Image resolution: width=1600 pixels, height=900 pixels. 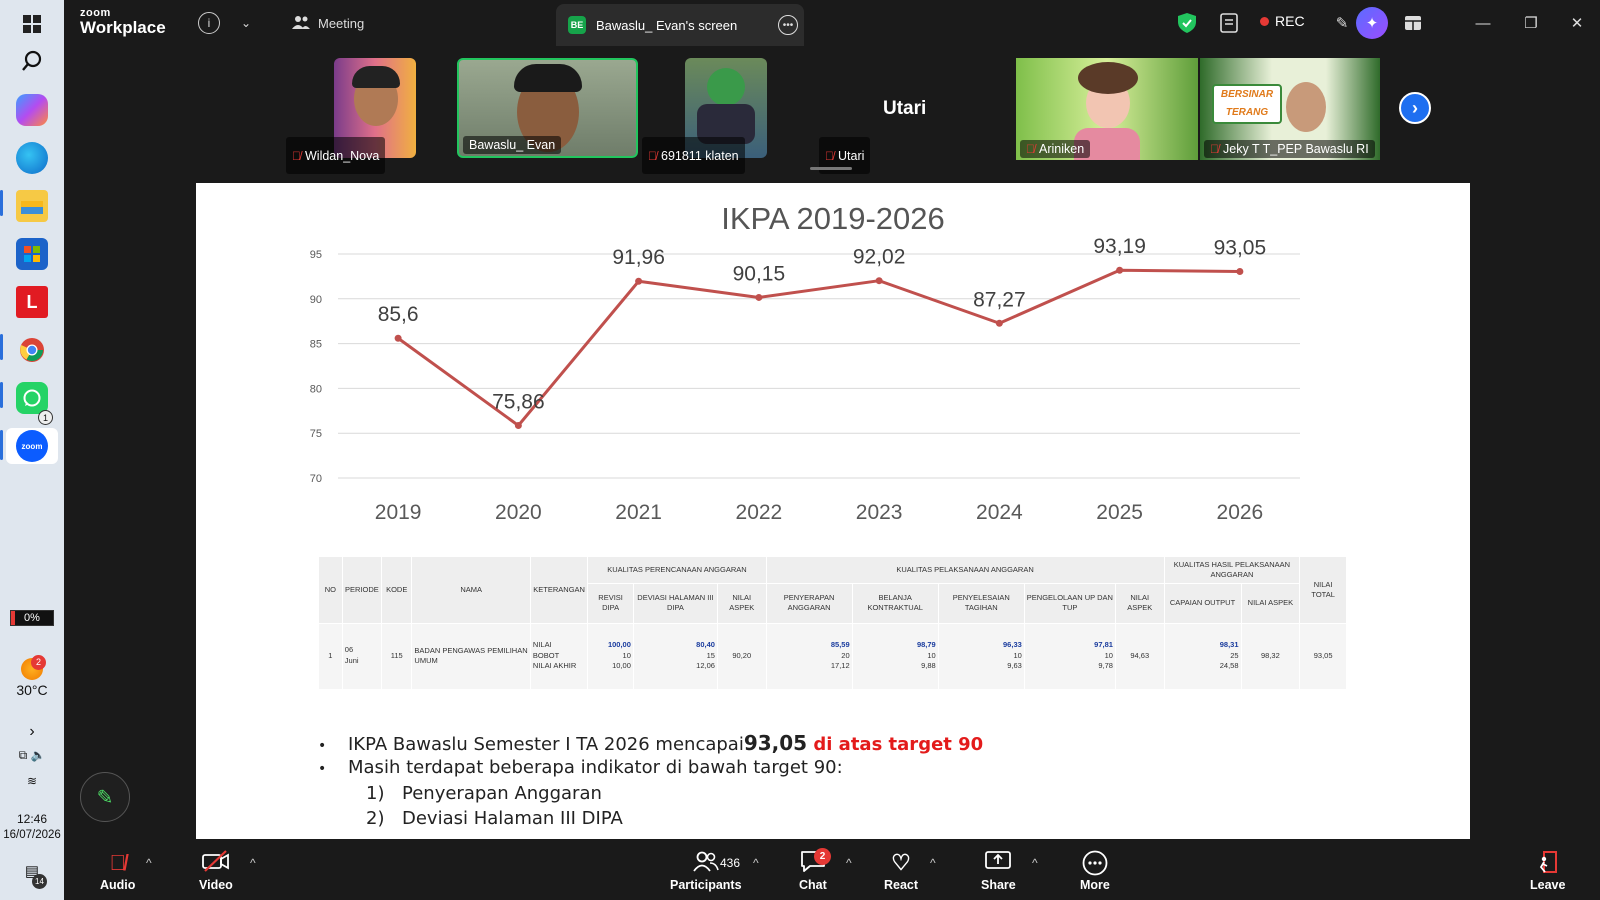 I want to click on restore-icon: ❐, so click(x=1531, y=23).